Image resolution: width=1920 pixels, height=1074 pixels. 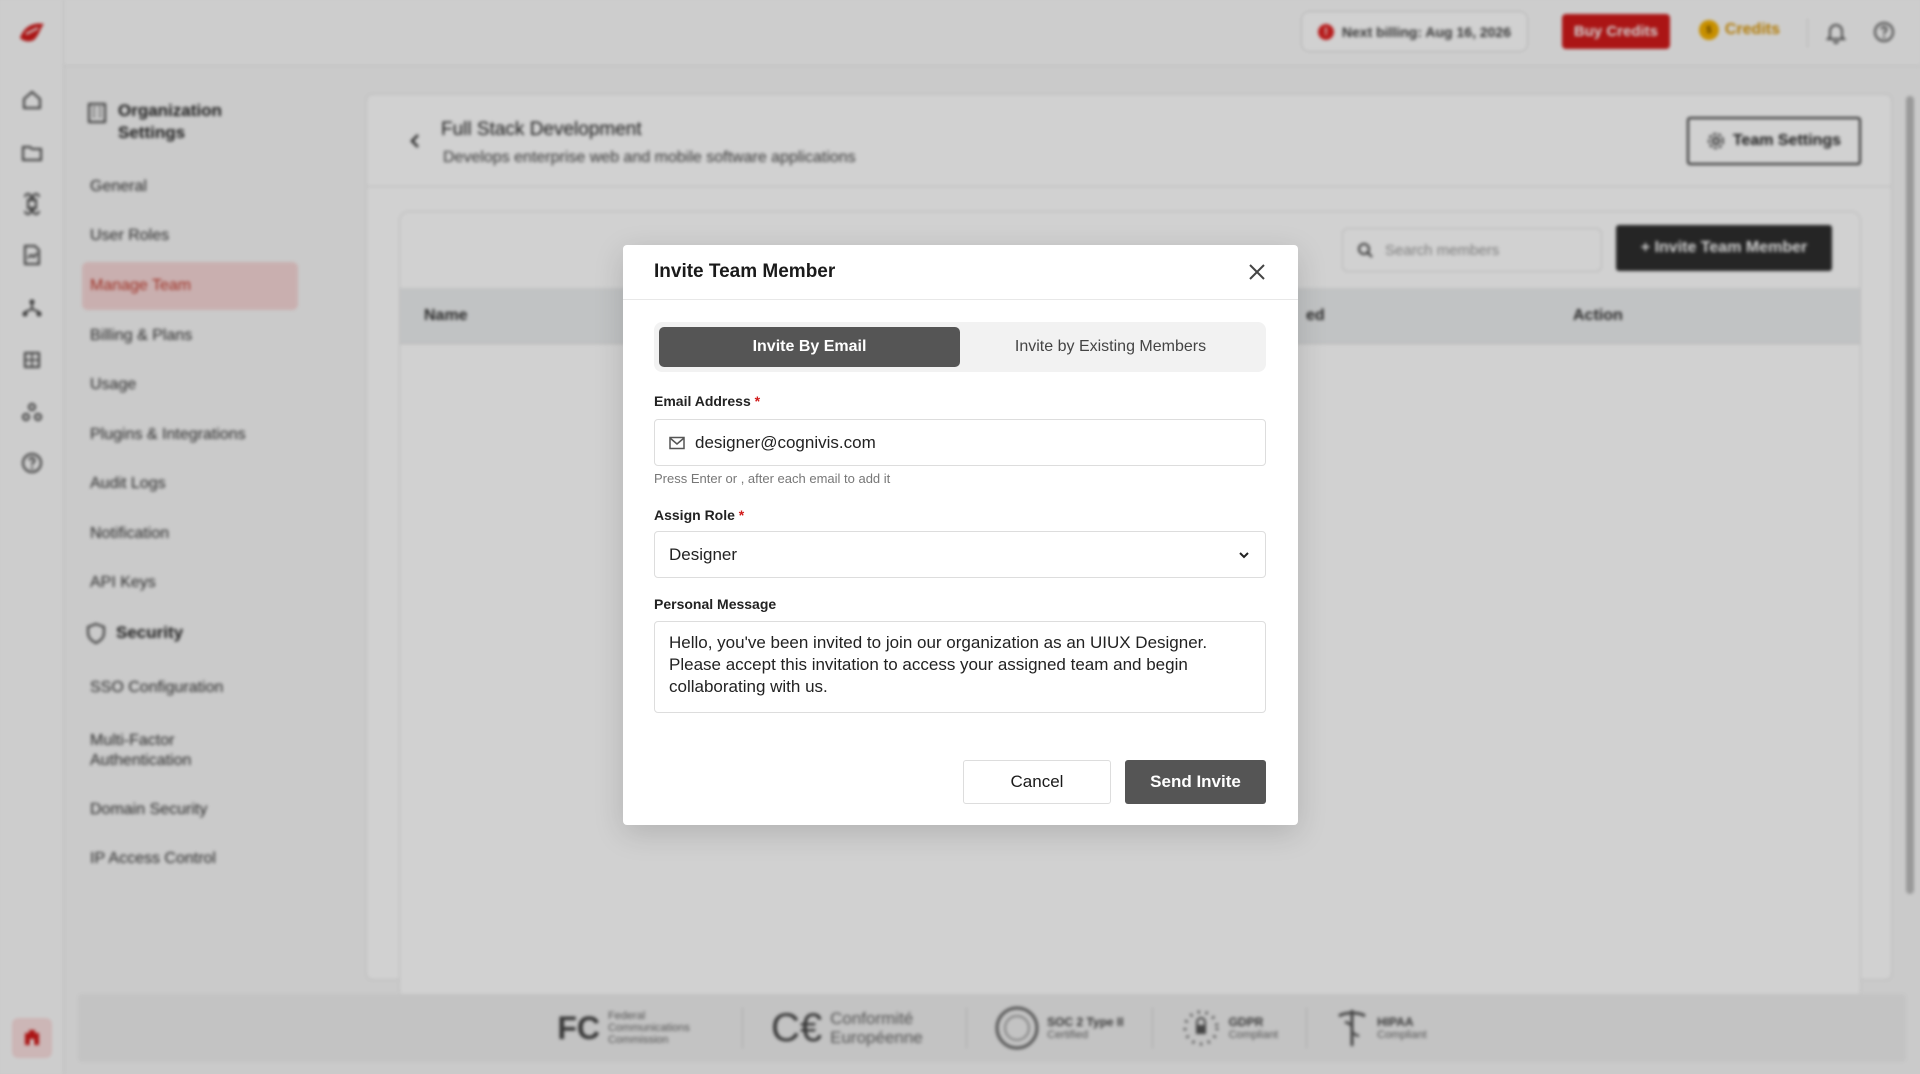 What do you see at coordinates (809, 347) in the screenshot?
I see `tab-invite-by-email: Invite By Email` at bounding box center [809, 347].